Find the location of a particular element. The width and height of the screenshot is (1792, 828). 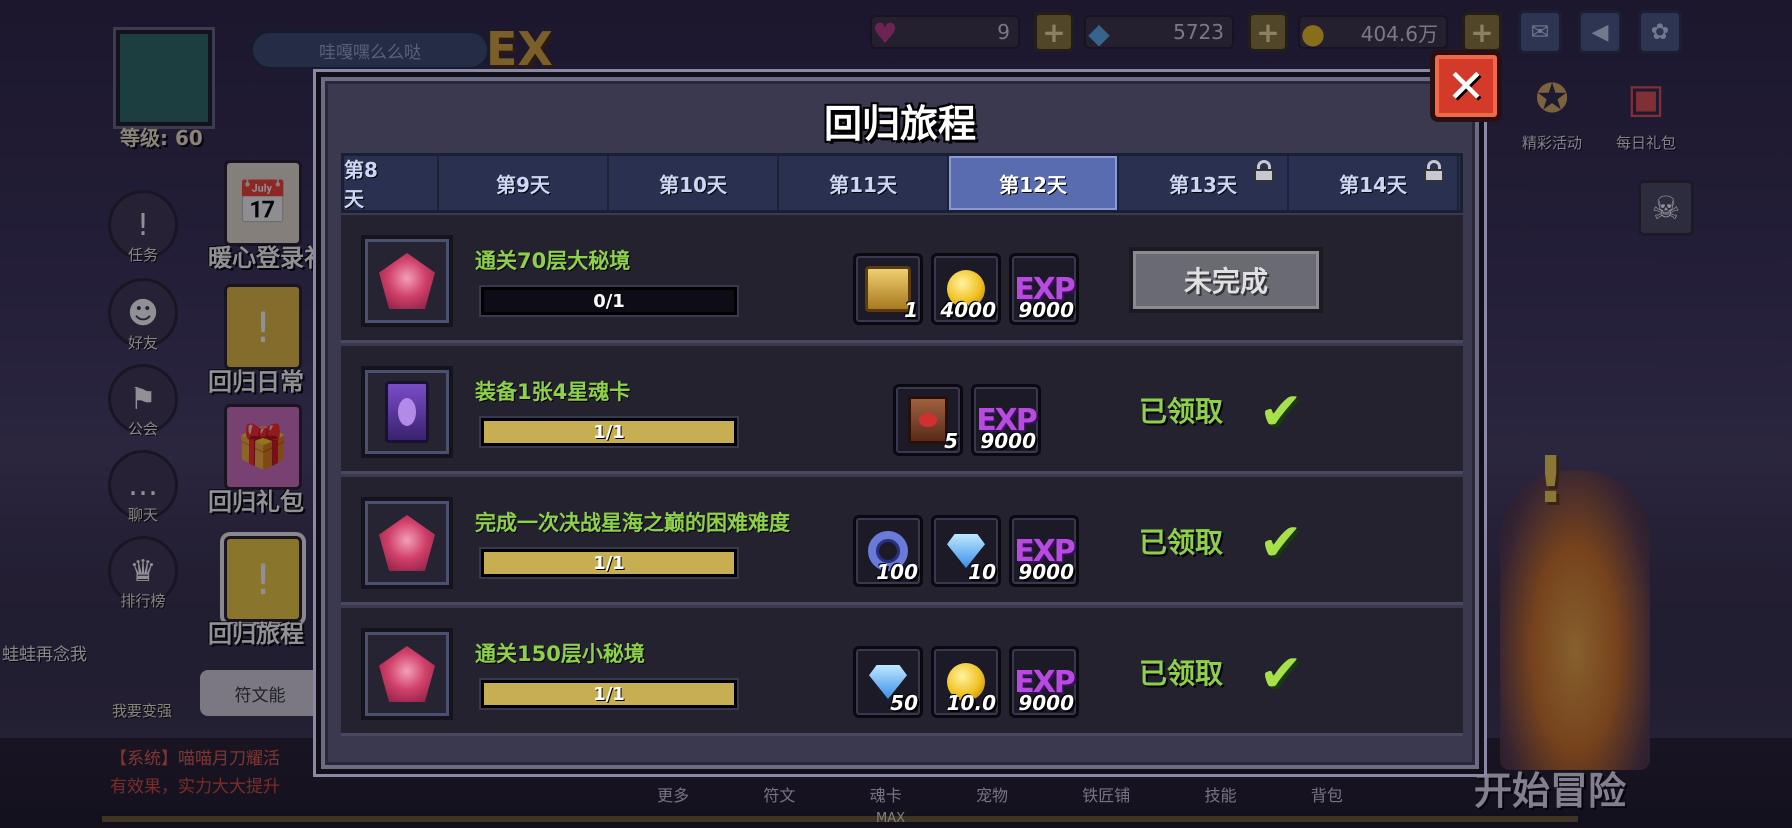

tab-day-11: 第11天 is located at coordinates (864, 183).